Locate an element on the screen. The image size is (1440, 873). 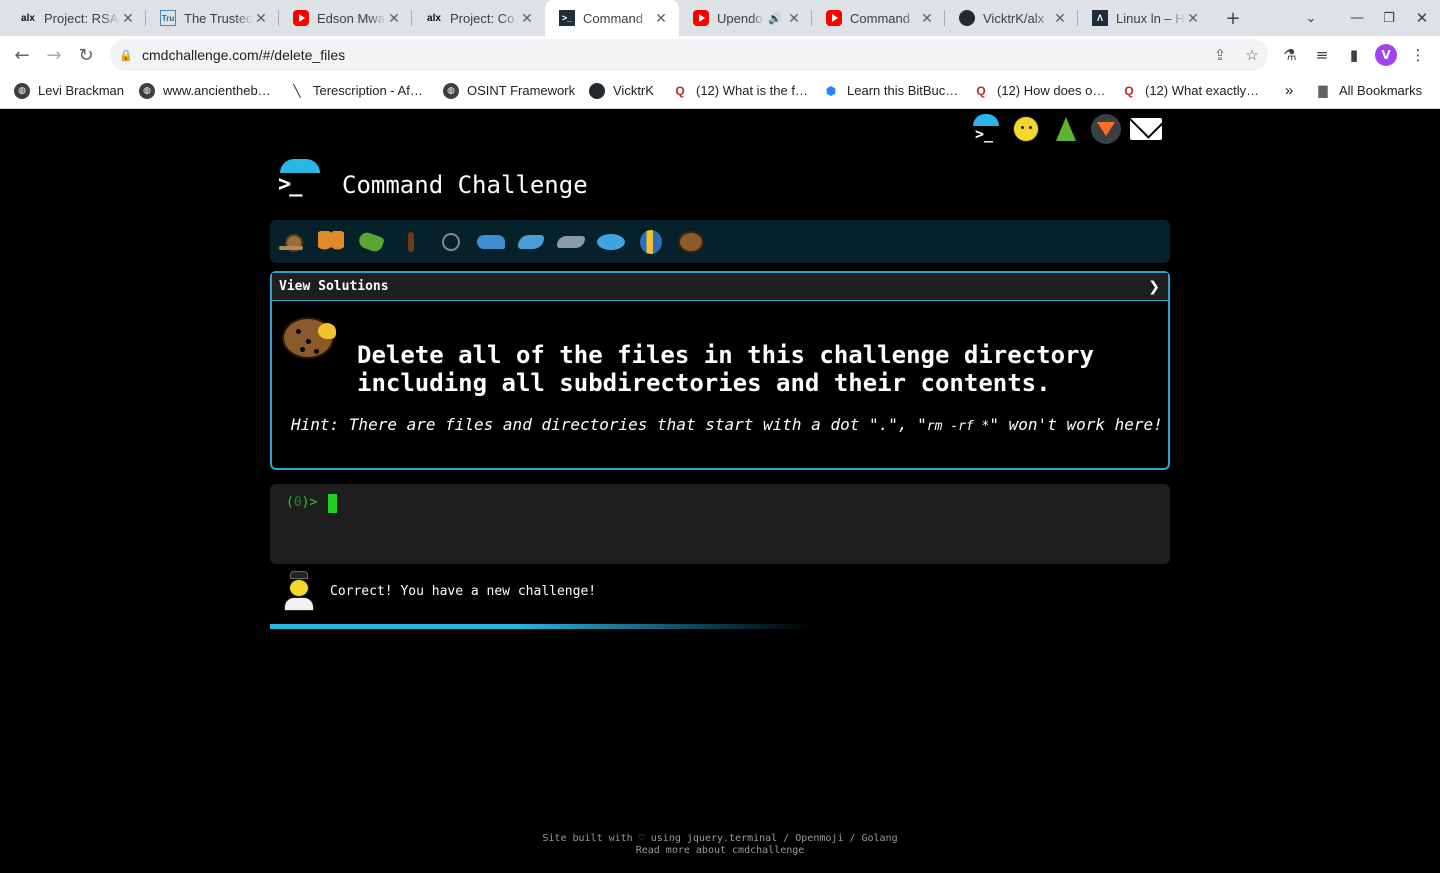
view-solutions-toggle: View Solutions ❯ is located at coordinates (720, 287).